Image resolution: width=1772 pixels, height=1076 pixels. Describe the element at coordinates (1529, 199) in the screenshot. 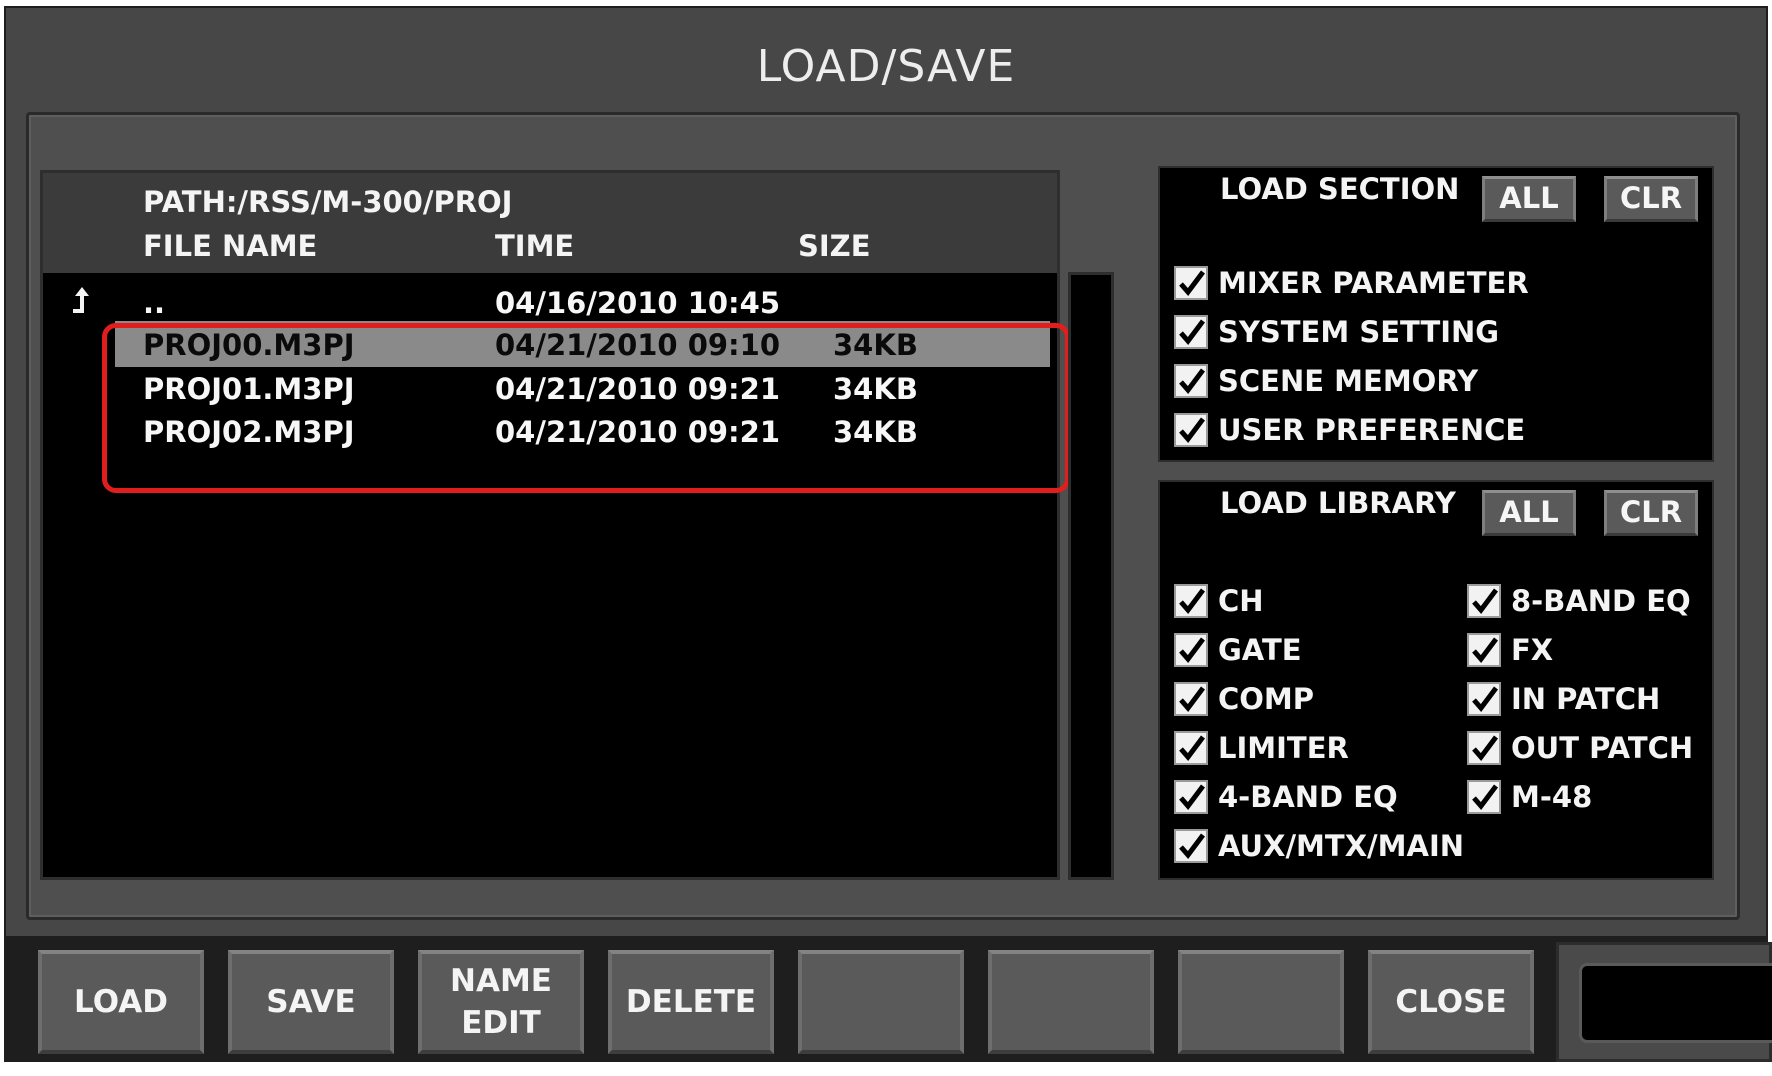

I see `load-section-all-button: ALL` at that location.